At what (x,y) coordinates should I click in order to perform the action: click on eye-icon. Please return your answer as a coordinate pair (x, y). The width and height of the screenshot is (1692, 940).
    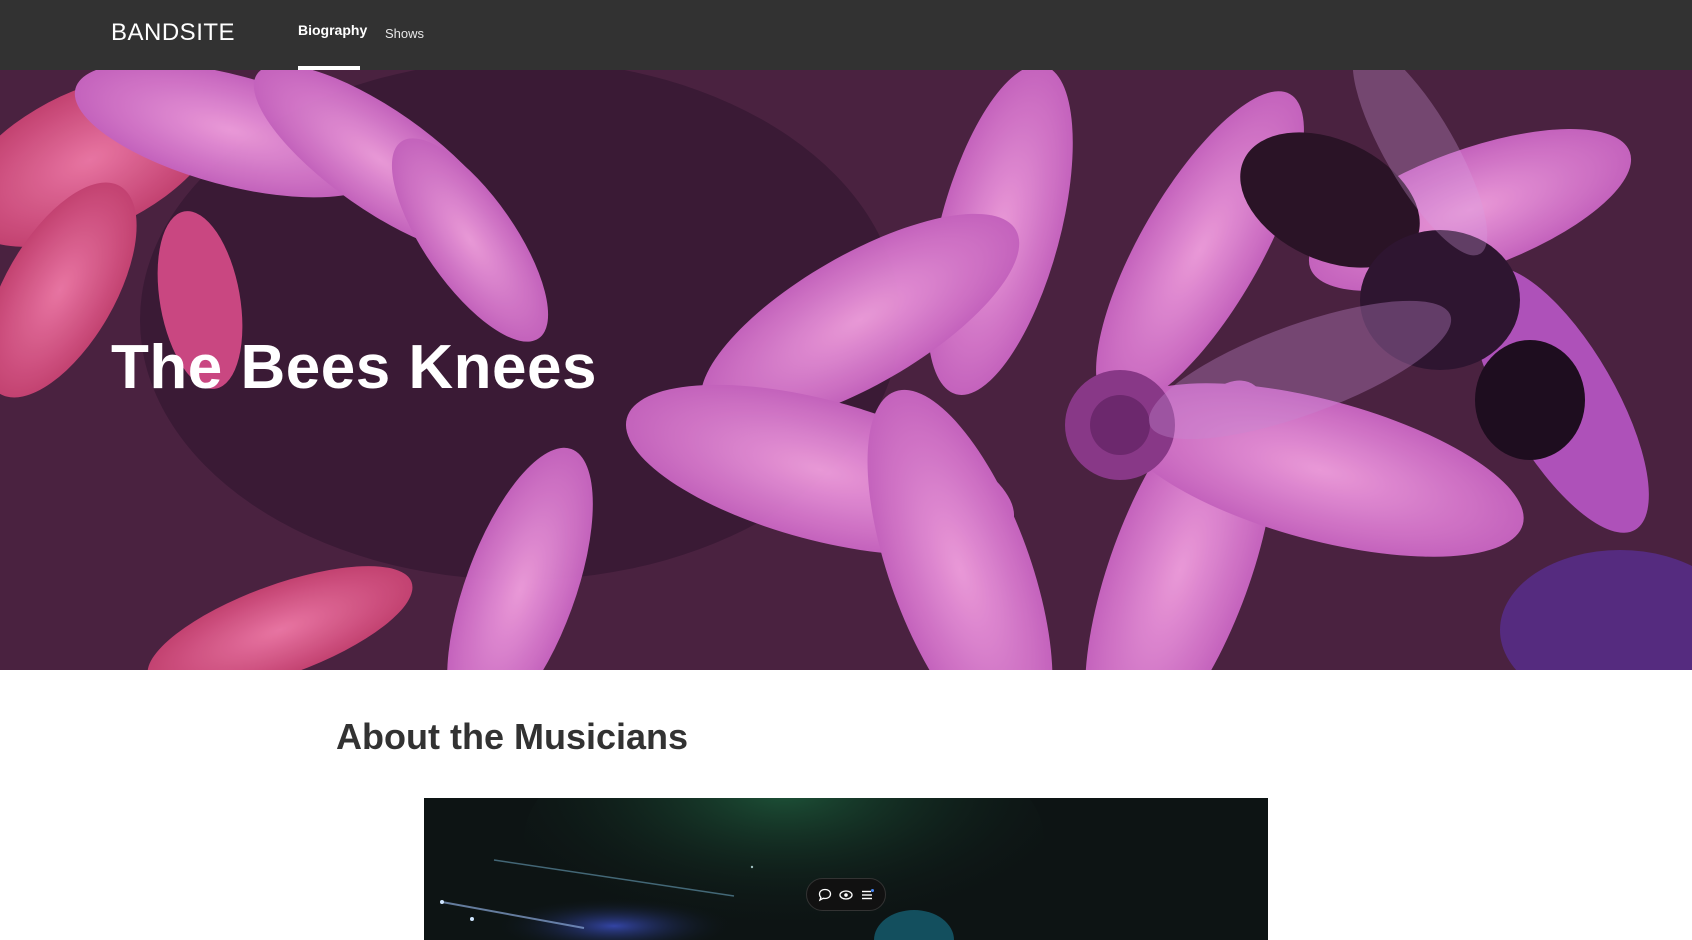
    Looking at the image, I should click on (846, 895).